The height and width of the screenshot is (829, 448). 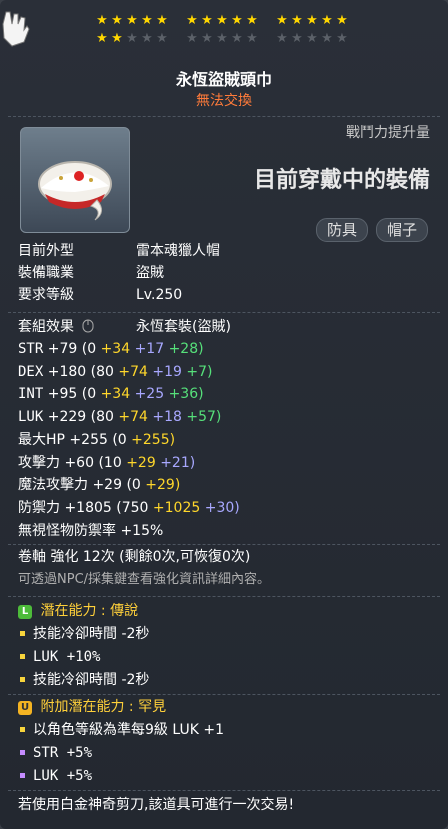 What do you see at coordinates (103, 707) in the screenshot?
I see `additional-potential-title: 附加潛在能力 : 罕見` at bounding box center [103, 707].